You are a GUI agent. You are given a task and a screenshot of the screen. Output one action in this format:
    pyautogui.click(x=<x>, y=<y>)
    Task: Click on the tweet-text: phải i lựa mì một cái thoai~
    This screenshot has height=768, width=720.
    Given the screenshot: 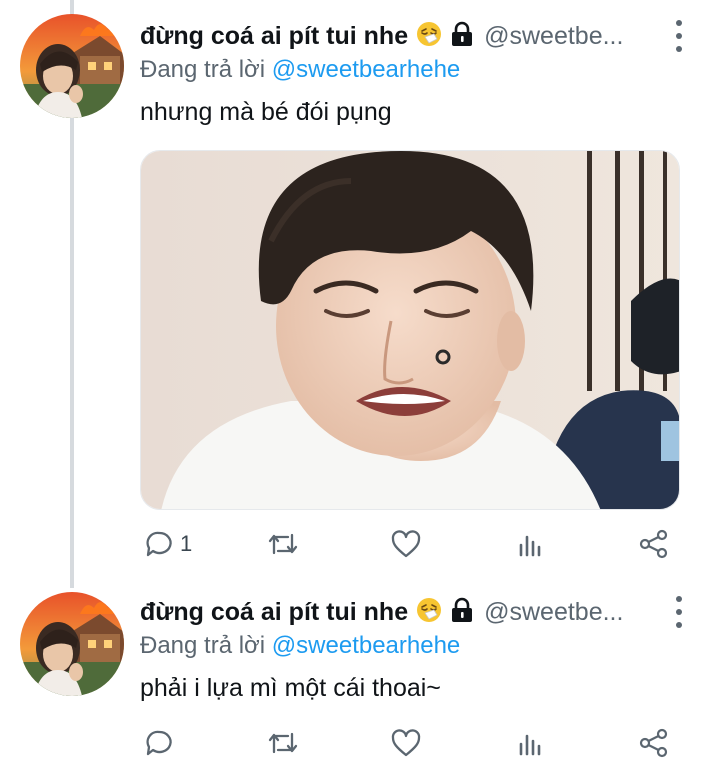 What is the action you would take?
    pyautogui.click(x=290, y=688)
    